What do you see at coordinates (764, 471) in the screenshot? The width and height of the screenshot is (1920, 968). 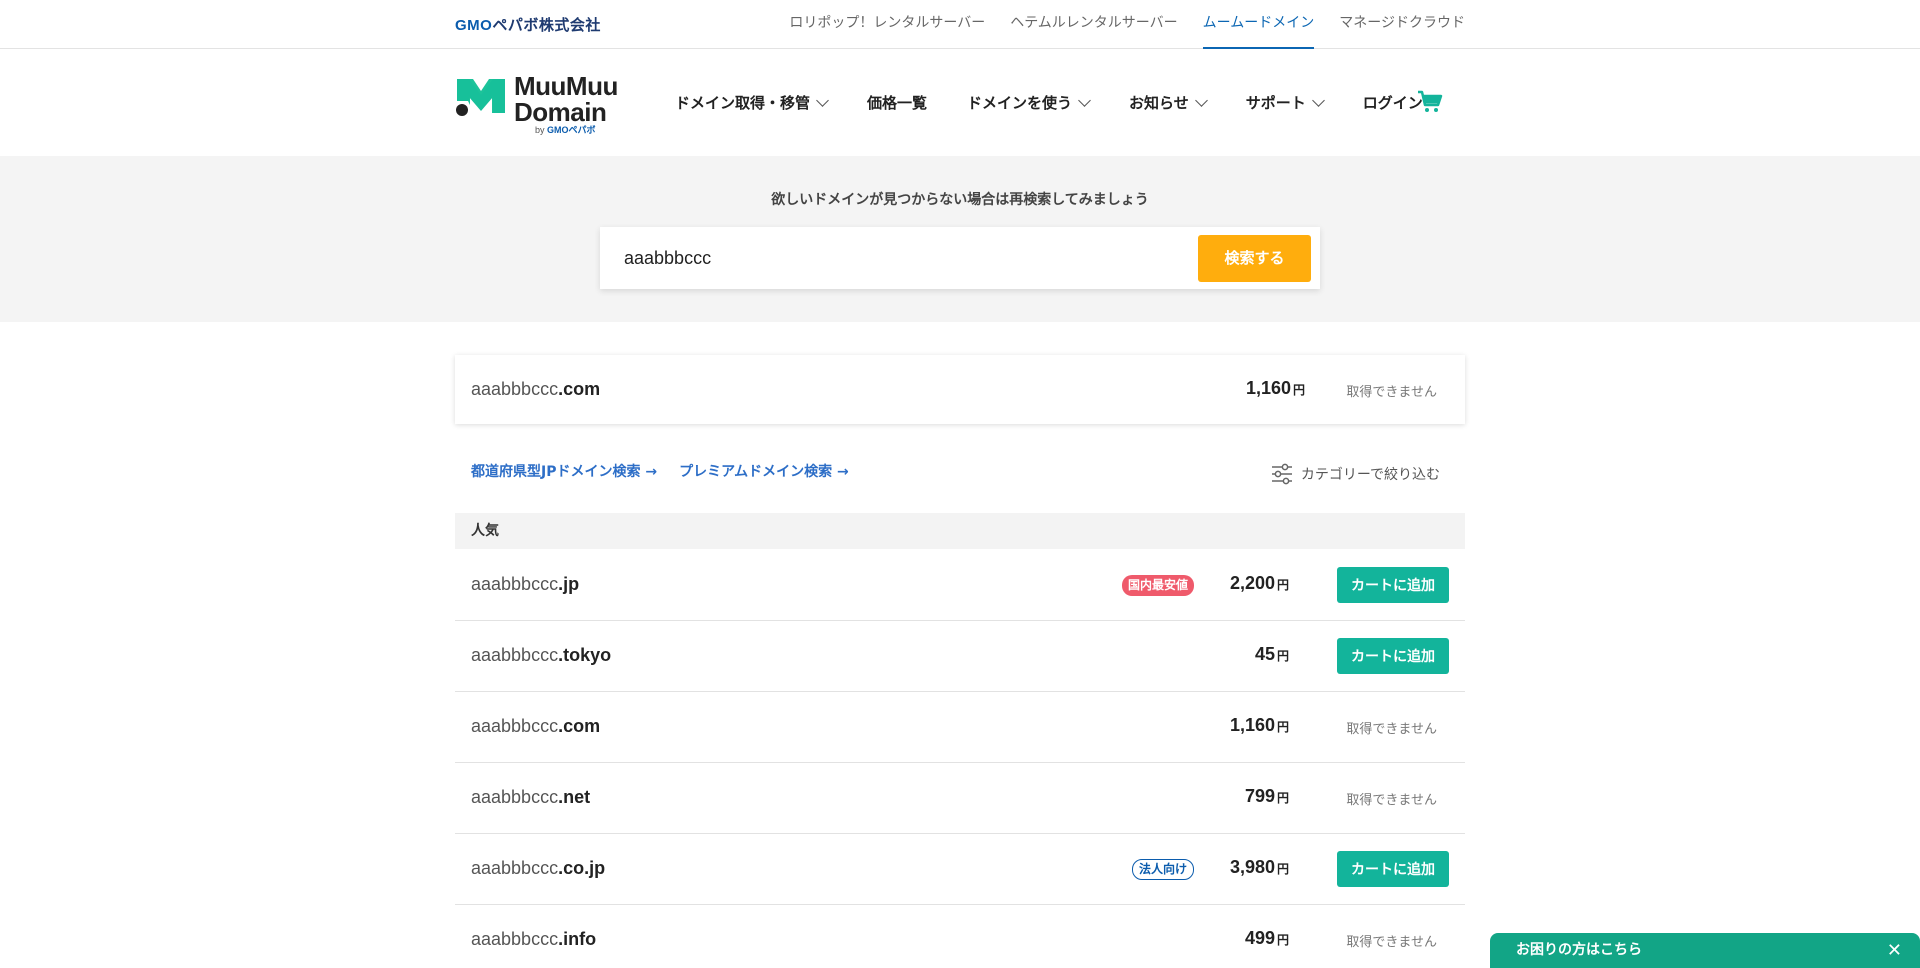 I see `link-premium-domain-search: プレミアムドメイン検索 →` at bounding box center [764, 471].